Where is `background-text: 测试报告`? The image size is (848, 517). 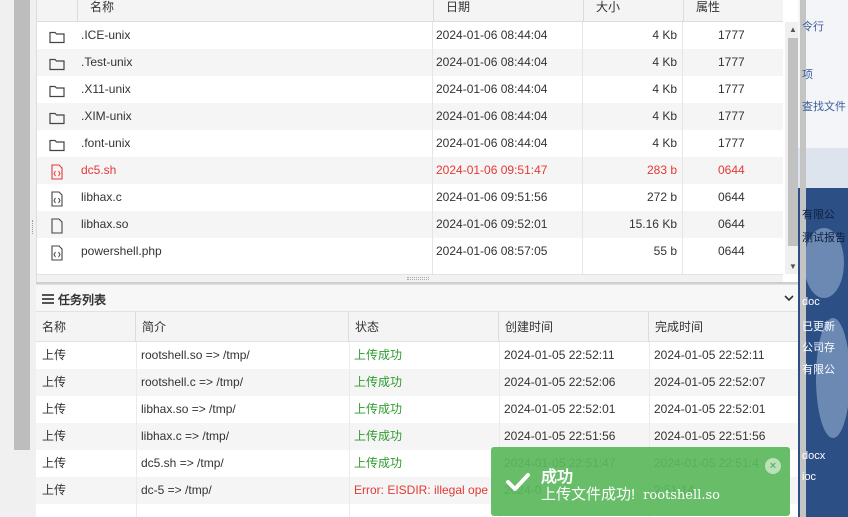
background-text: 测试报告 is located at coordinates (824, 238).